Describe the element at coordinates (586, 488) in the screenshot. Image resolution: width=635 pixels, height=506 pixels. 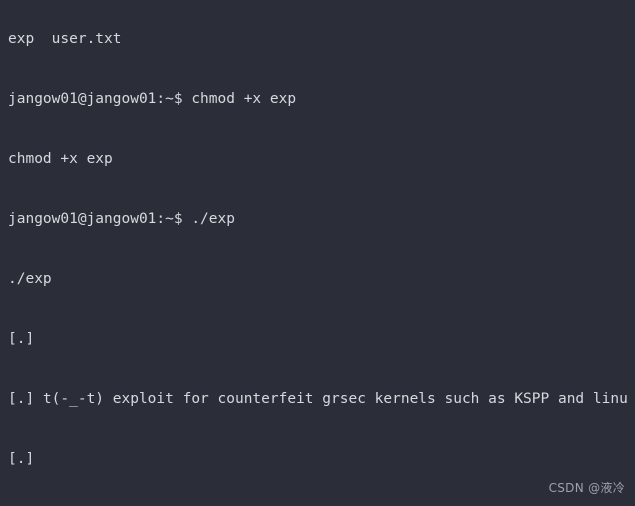
I see `csdn-watermark: CSDN @液冷` at that location.